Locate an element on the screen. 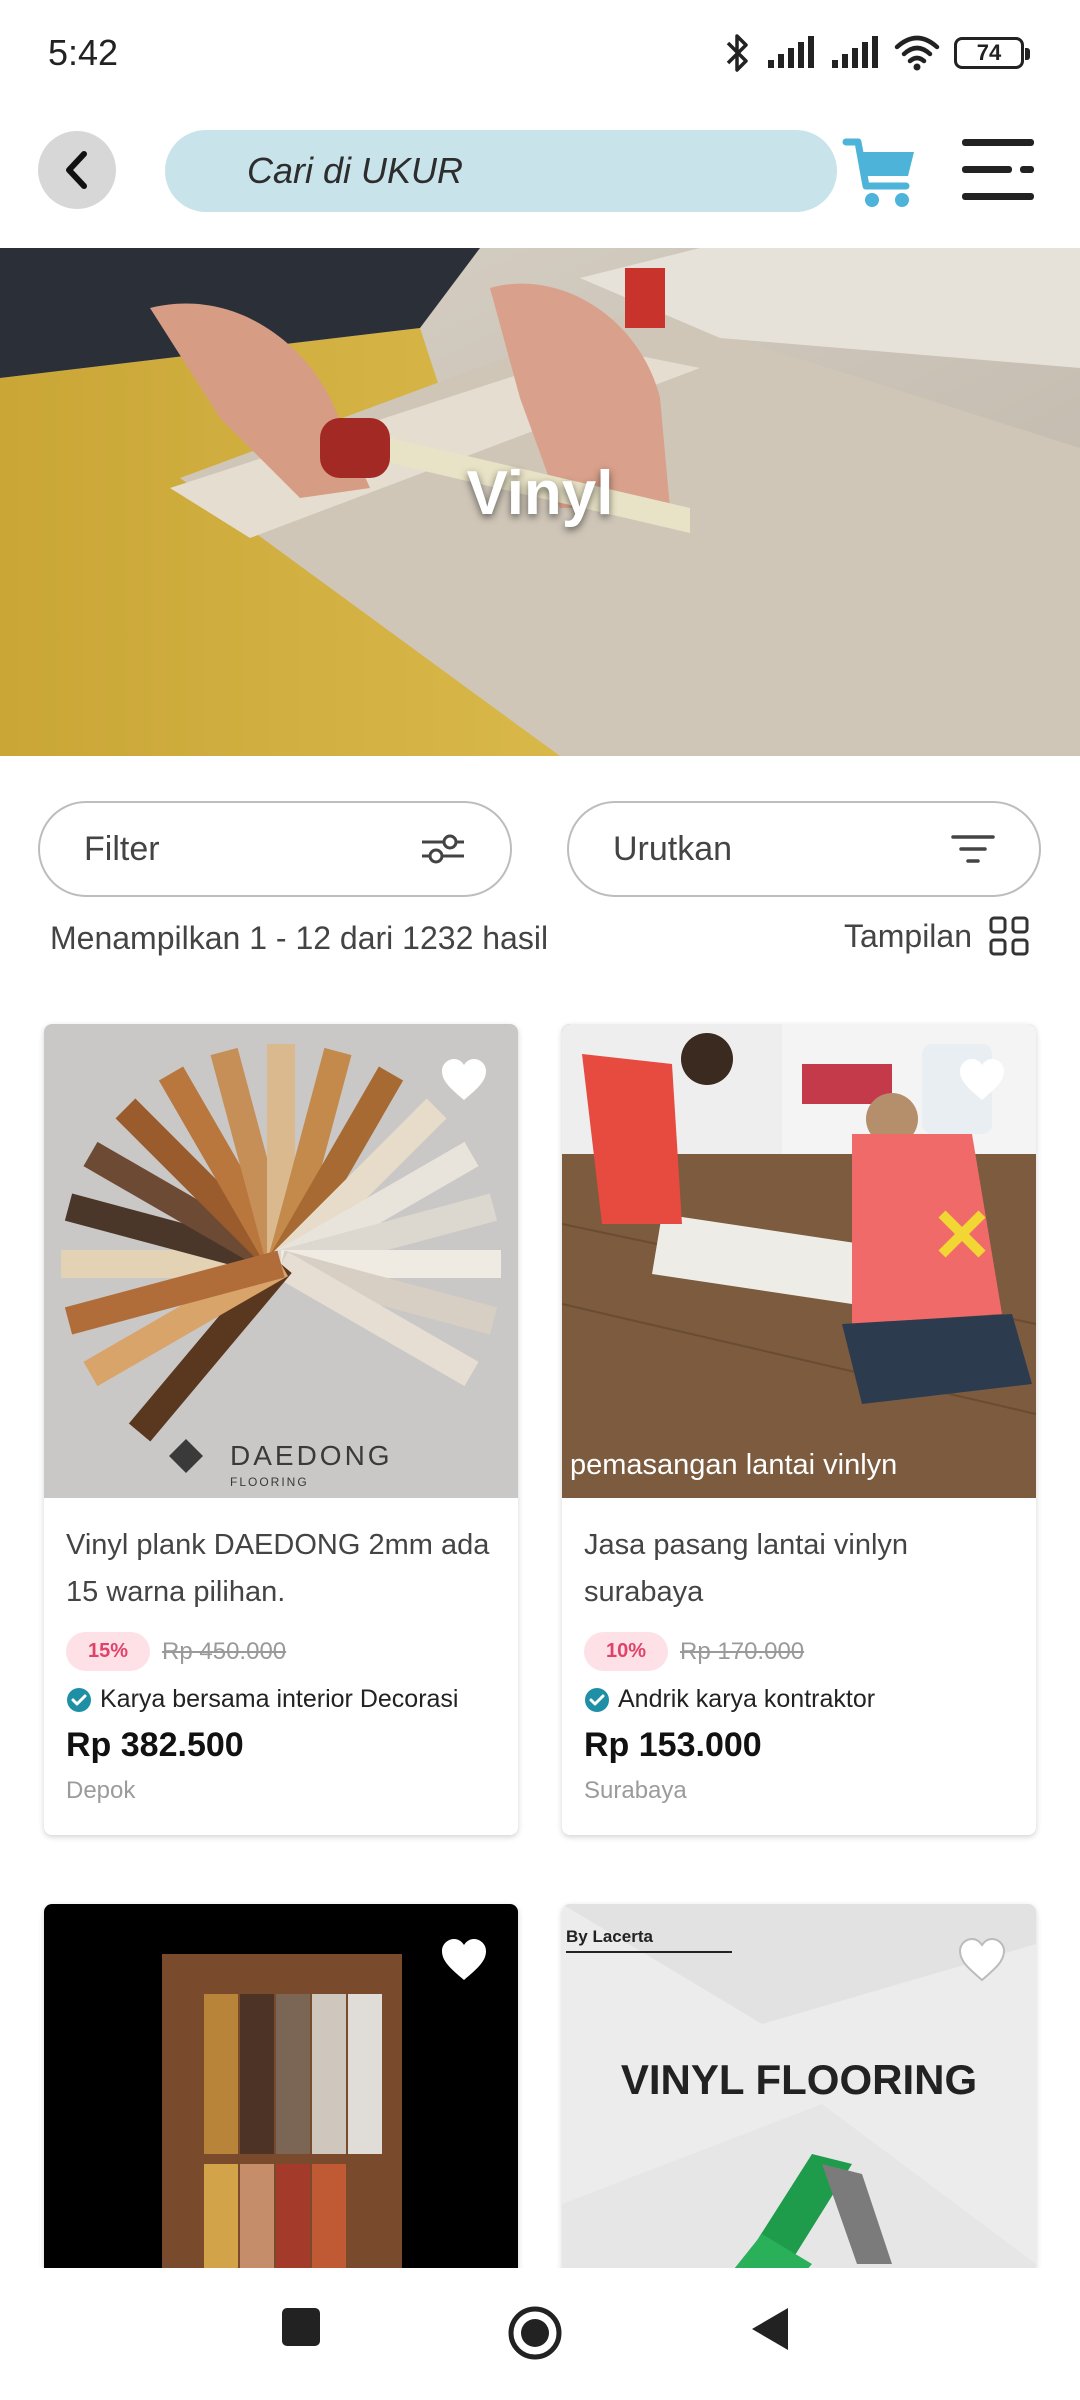  status-icons: 74 is located at coordinates (876, 53).